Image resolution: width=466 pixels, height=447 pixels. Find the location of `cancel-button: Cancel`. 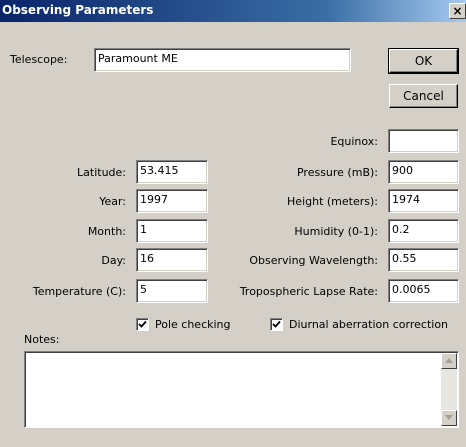

cancel-button: Cancel is located at coordinates (423, 96).